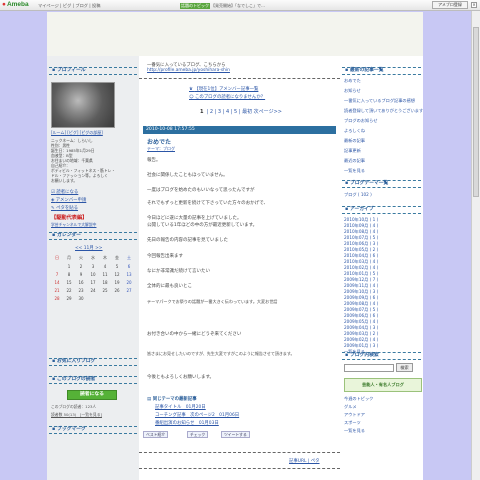 Image resolution: width=480 pixels, height=480 pixels. What do you see at coordinates (83, 105) in the screenshot?
I see `profile-avatar` at bounding box center [83, 105].